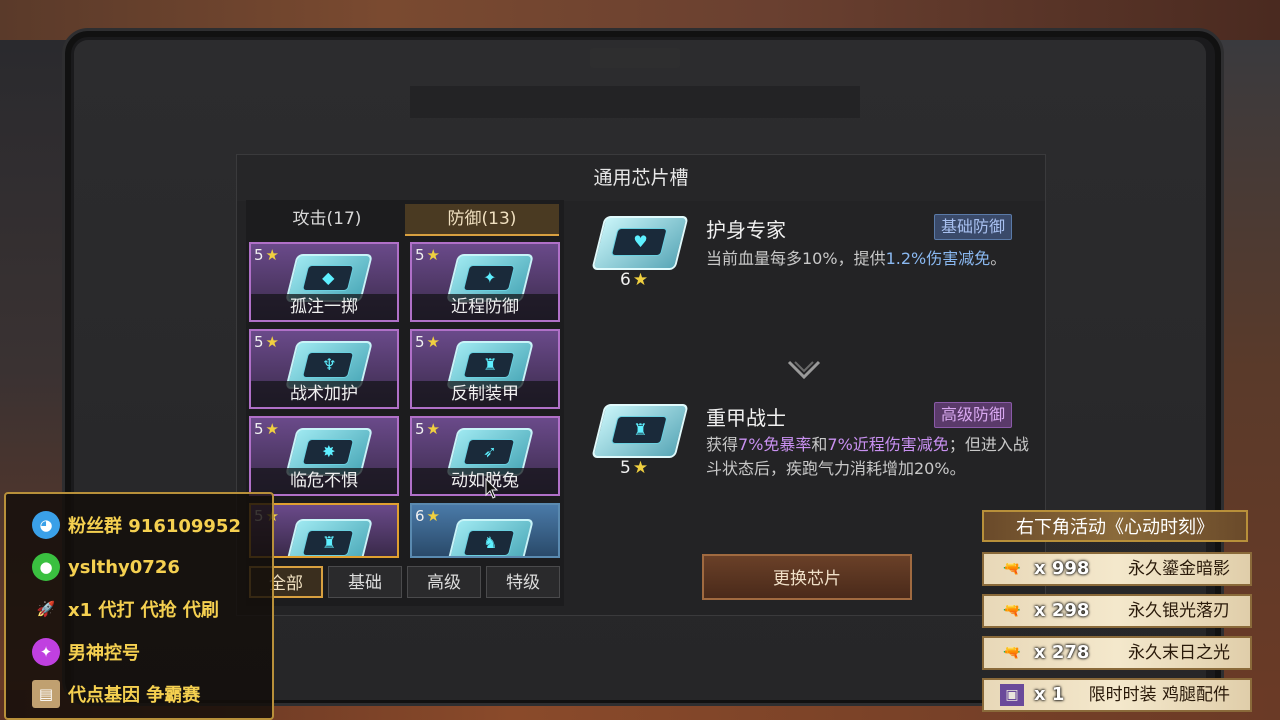 This screenshot has width=1280, height=720. What do you see at coordinates (324, 307) in the screenshot?
I see `chip-name: 孤注一掷` at bounding box center [324, 307].